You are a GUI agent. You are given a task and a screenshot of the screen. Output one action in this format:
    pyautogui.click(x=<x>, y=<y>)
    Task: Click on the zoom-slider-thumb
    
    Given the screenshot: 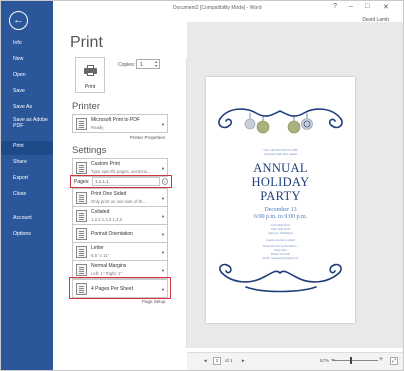 What is the action you would take?
    pyautogui.click(x=351, y=360)
    